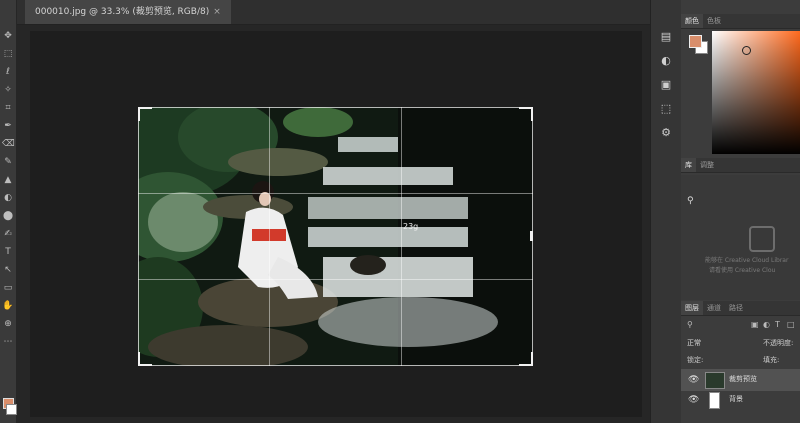 The height and width of the screenshot is (423, 800). What do you see at coordinates (526, 114) in the screenshot?
I see `crop-handle-top-right` at bounding box center [526, 114].